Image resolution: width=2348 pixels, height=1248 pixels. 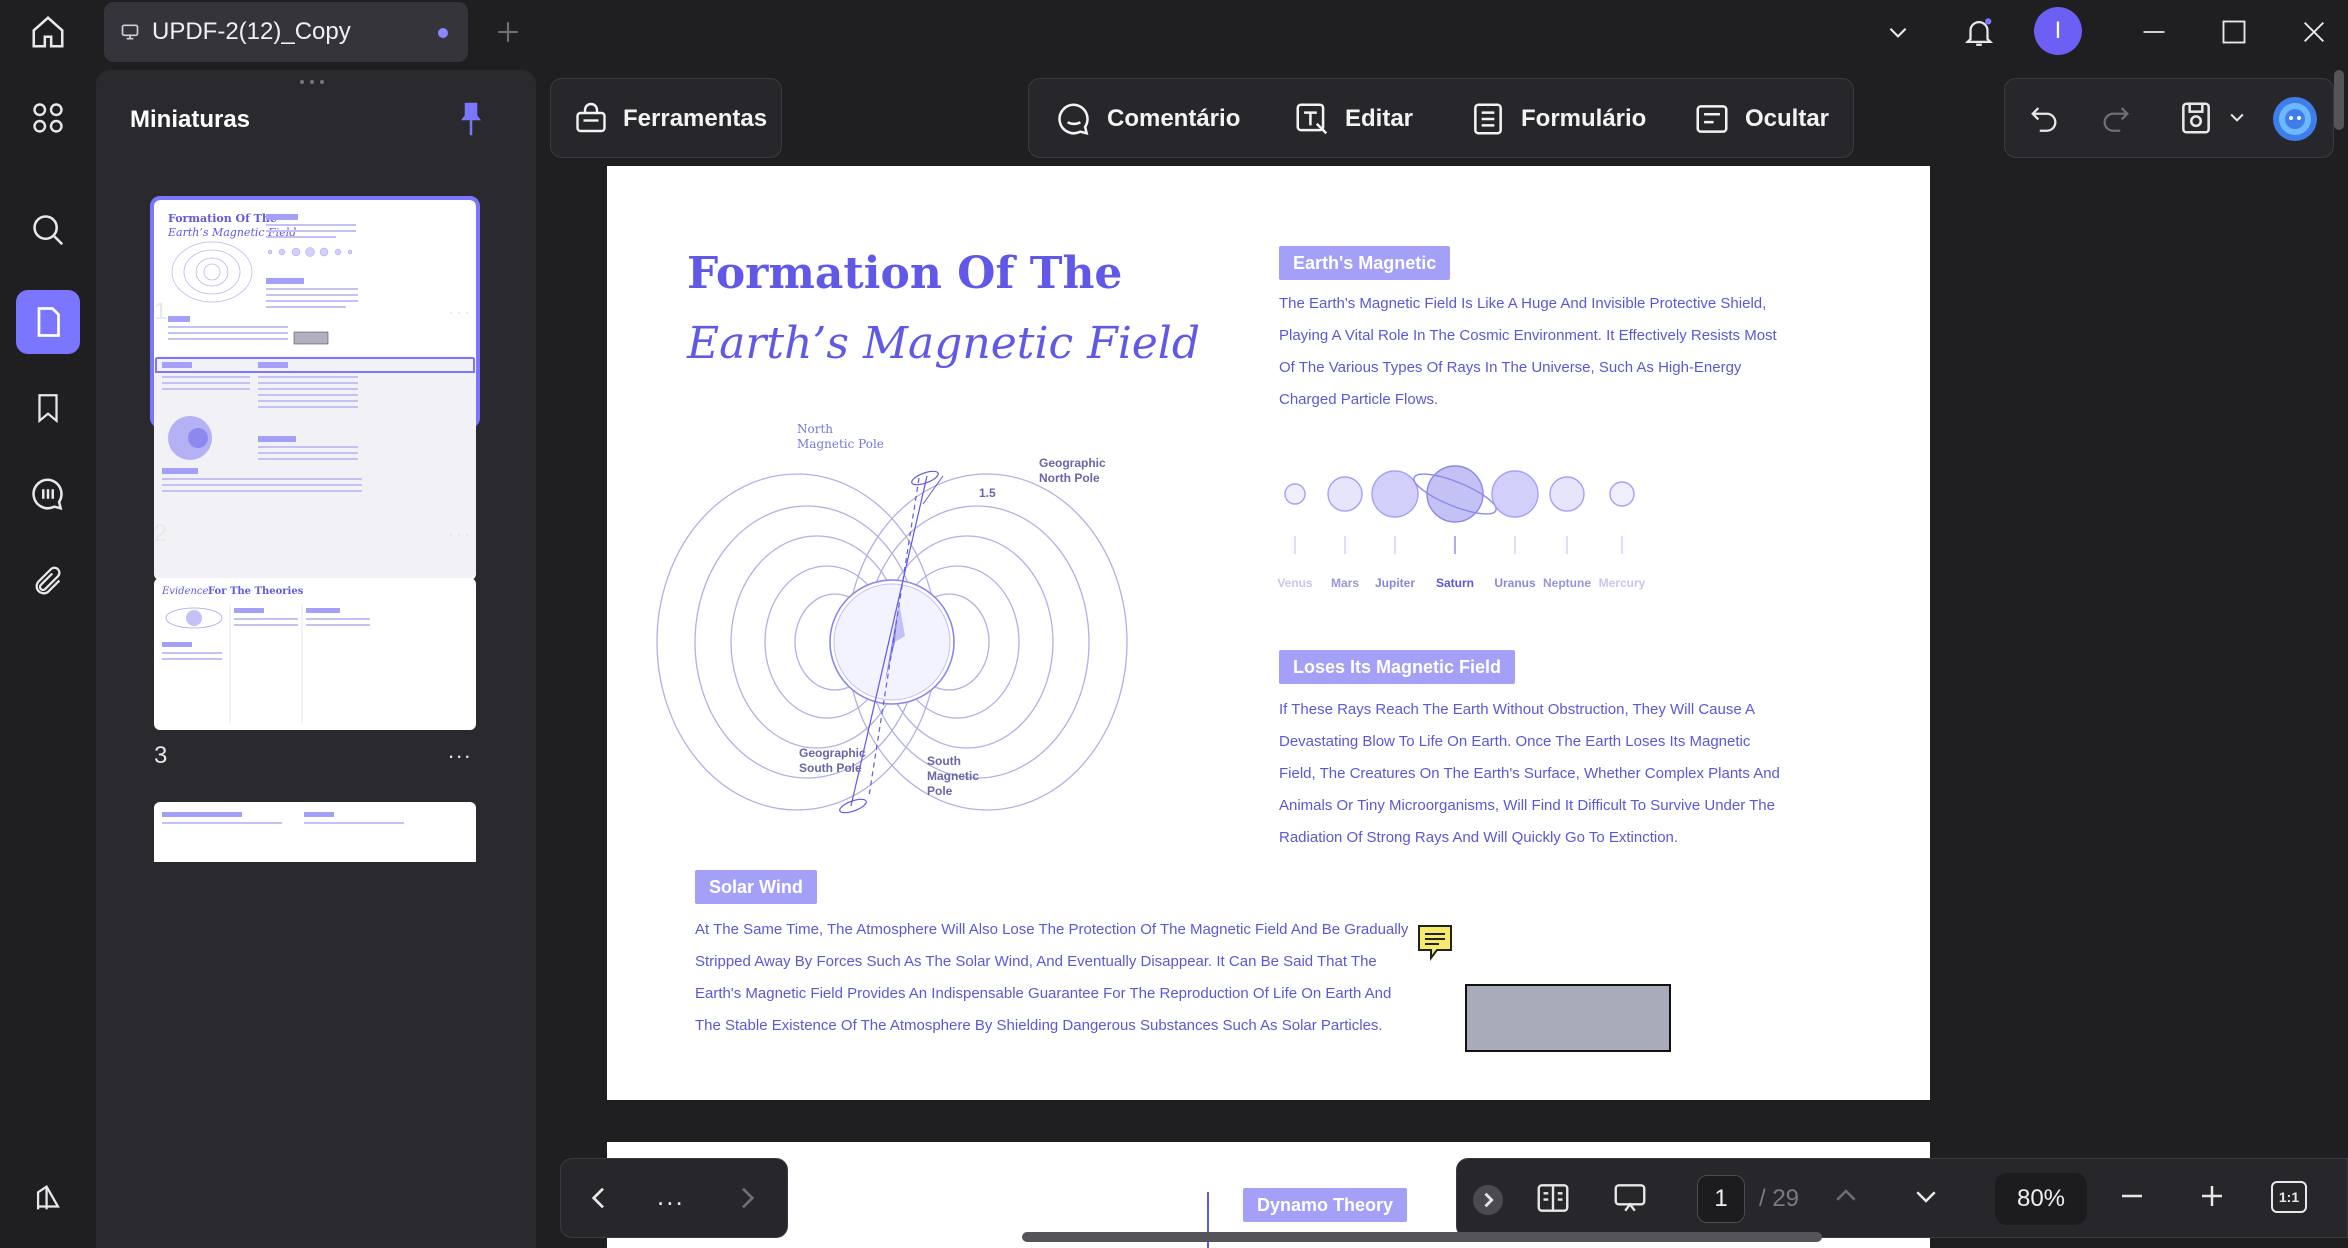 What do you see at coordinates (2314, 32) in the screenshot?
I see `close-icon` at bounding box center [2314, 32].